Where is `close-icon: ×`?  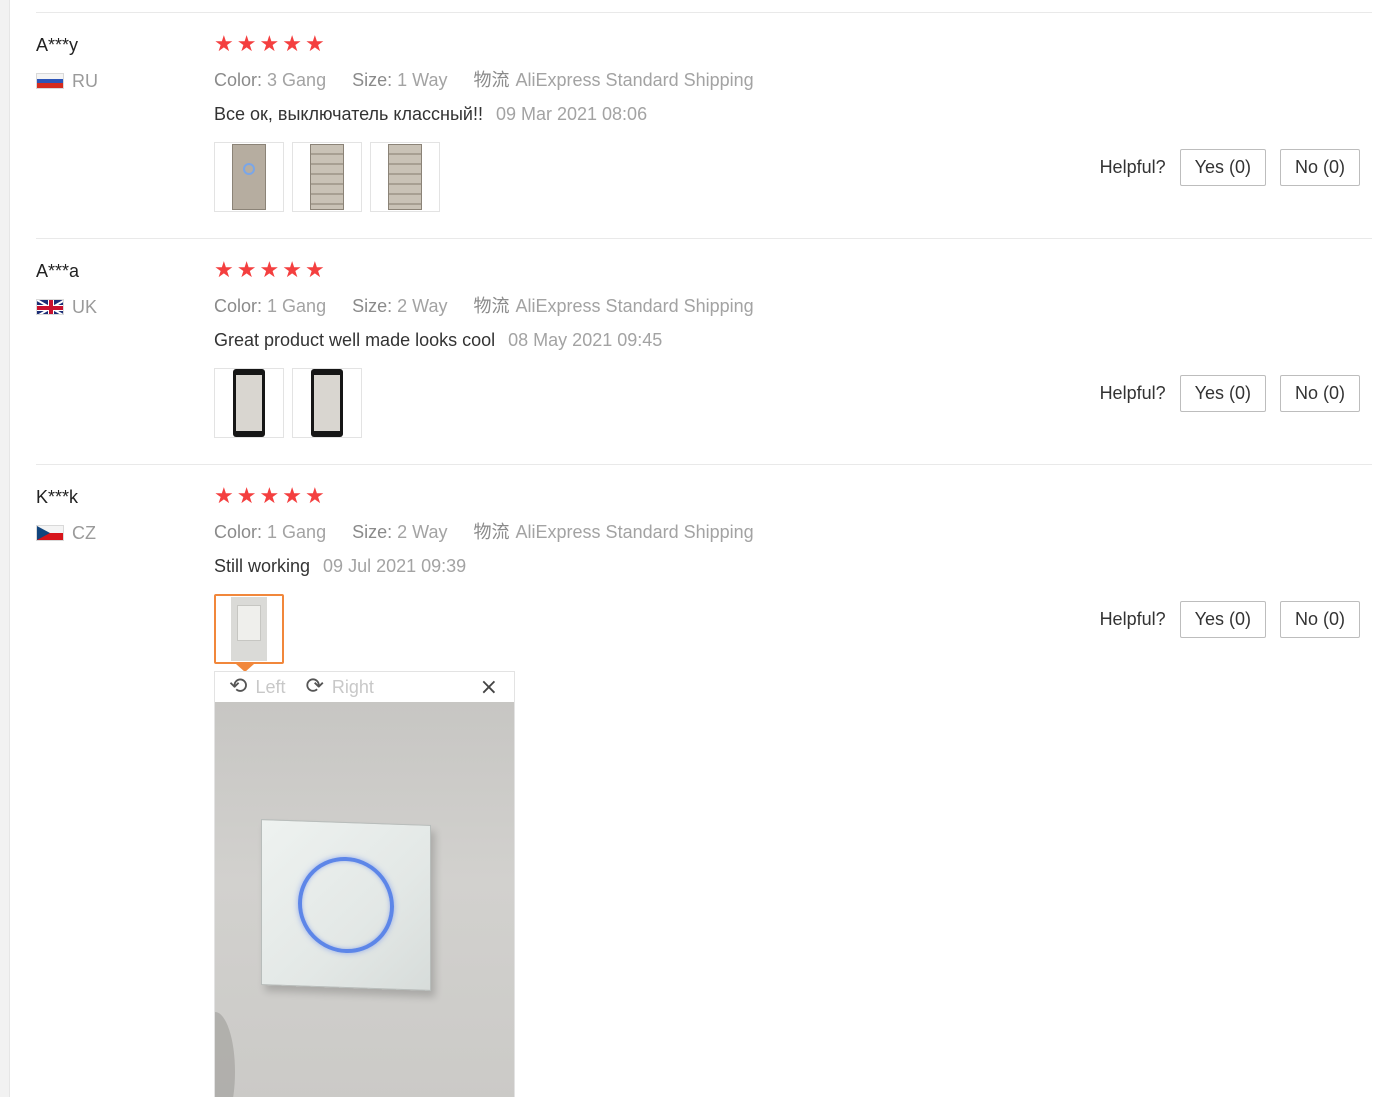 close-icon: × is located at coordinates (489, 687).